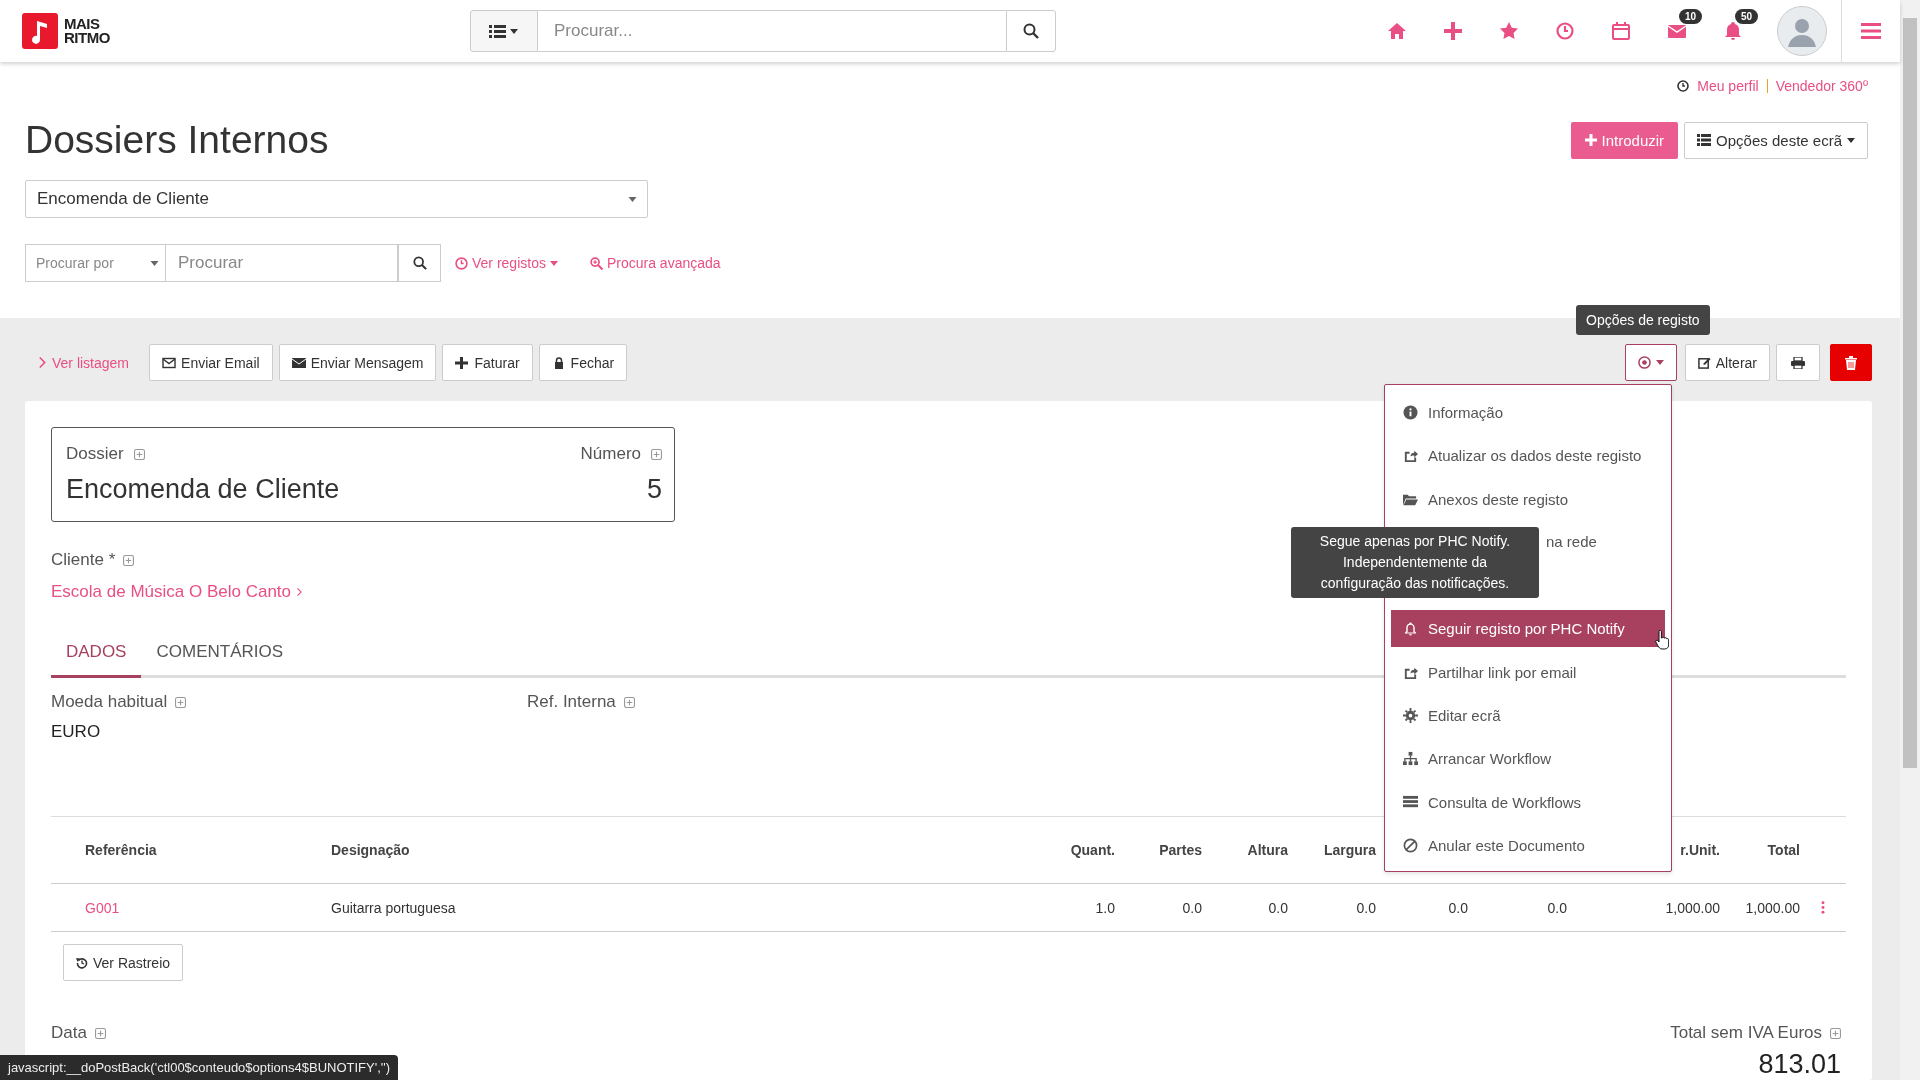 This screenshot has height=1080, width=1920. What do you see at coordinates (1105, 907) in the screenshot?
I see `table-cell: 1.0` at bounding box center [1105, 907].